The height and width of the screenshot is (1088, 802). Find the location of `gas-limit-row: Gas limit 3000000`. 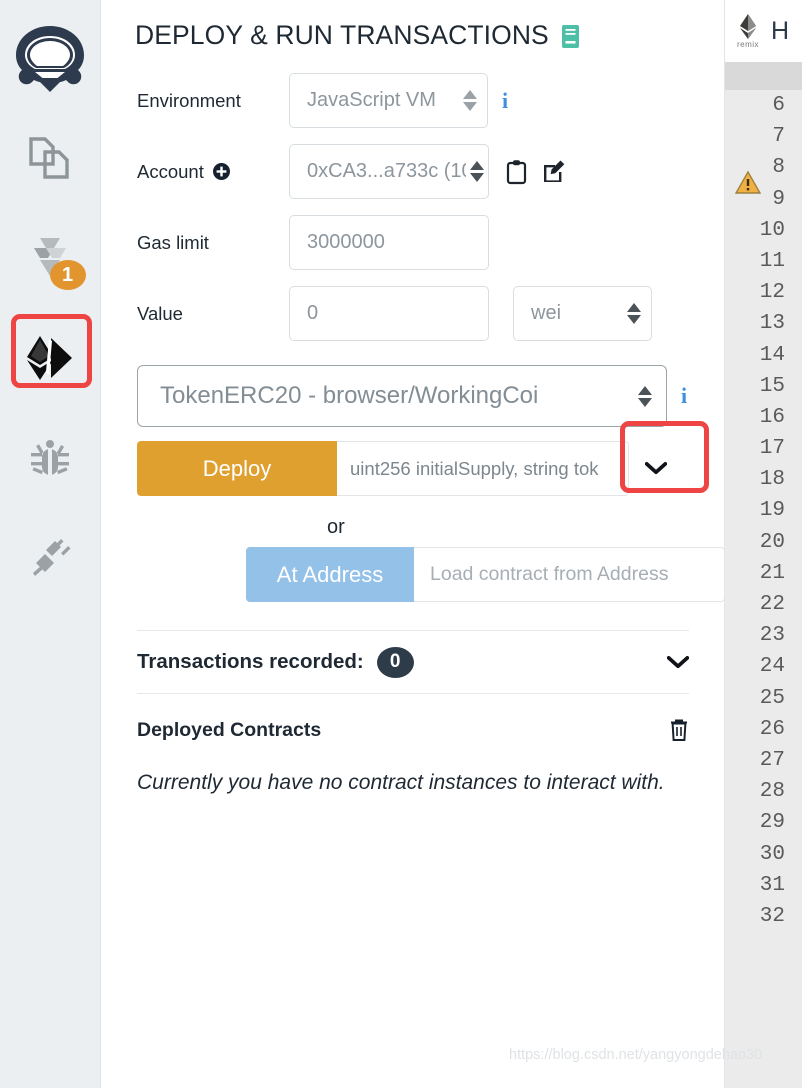

gas-limit-row: Gas limit 3000000 is located at coordinates (413, 242).